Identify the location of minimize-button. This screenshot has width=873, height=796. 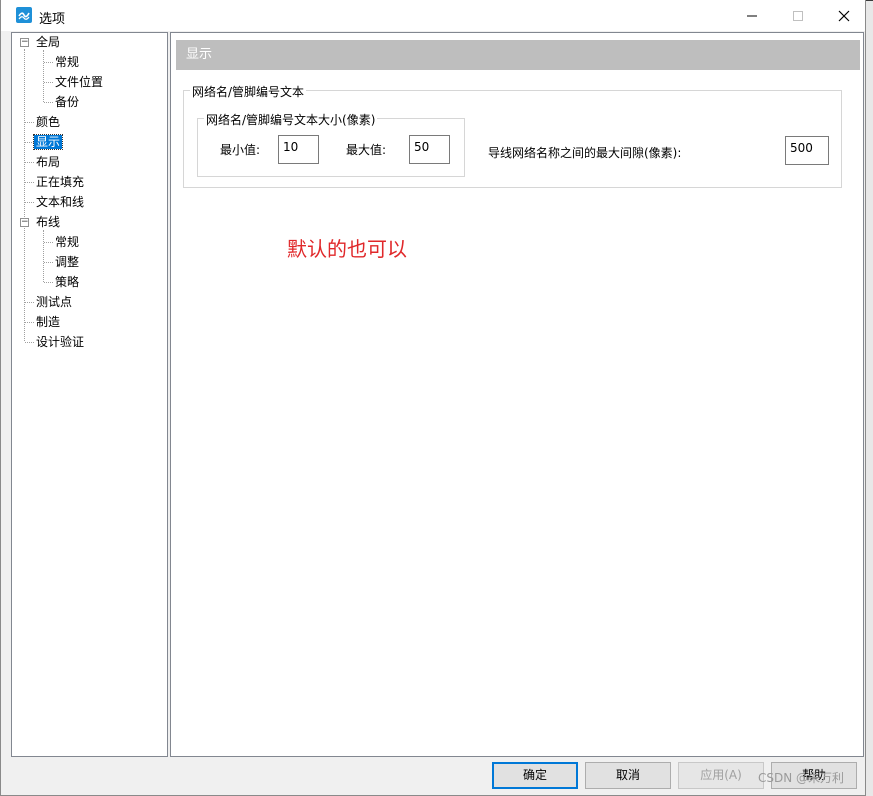
(752, 15).